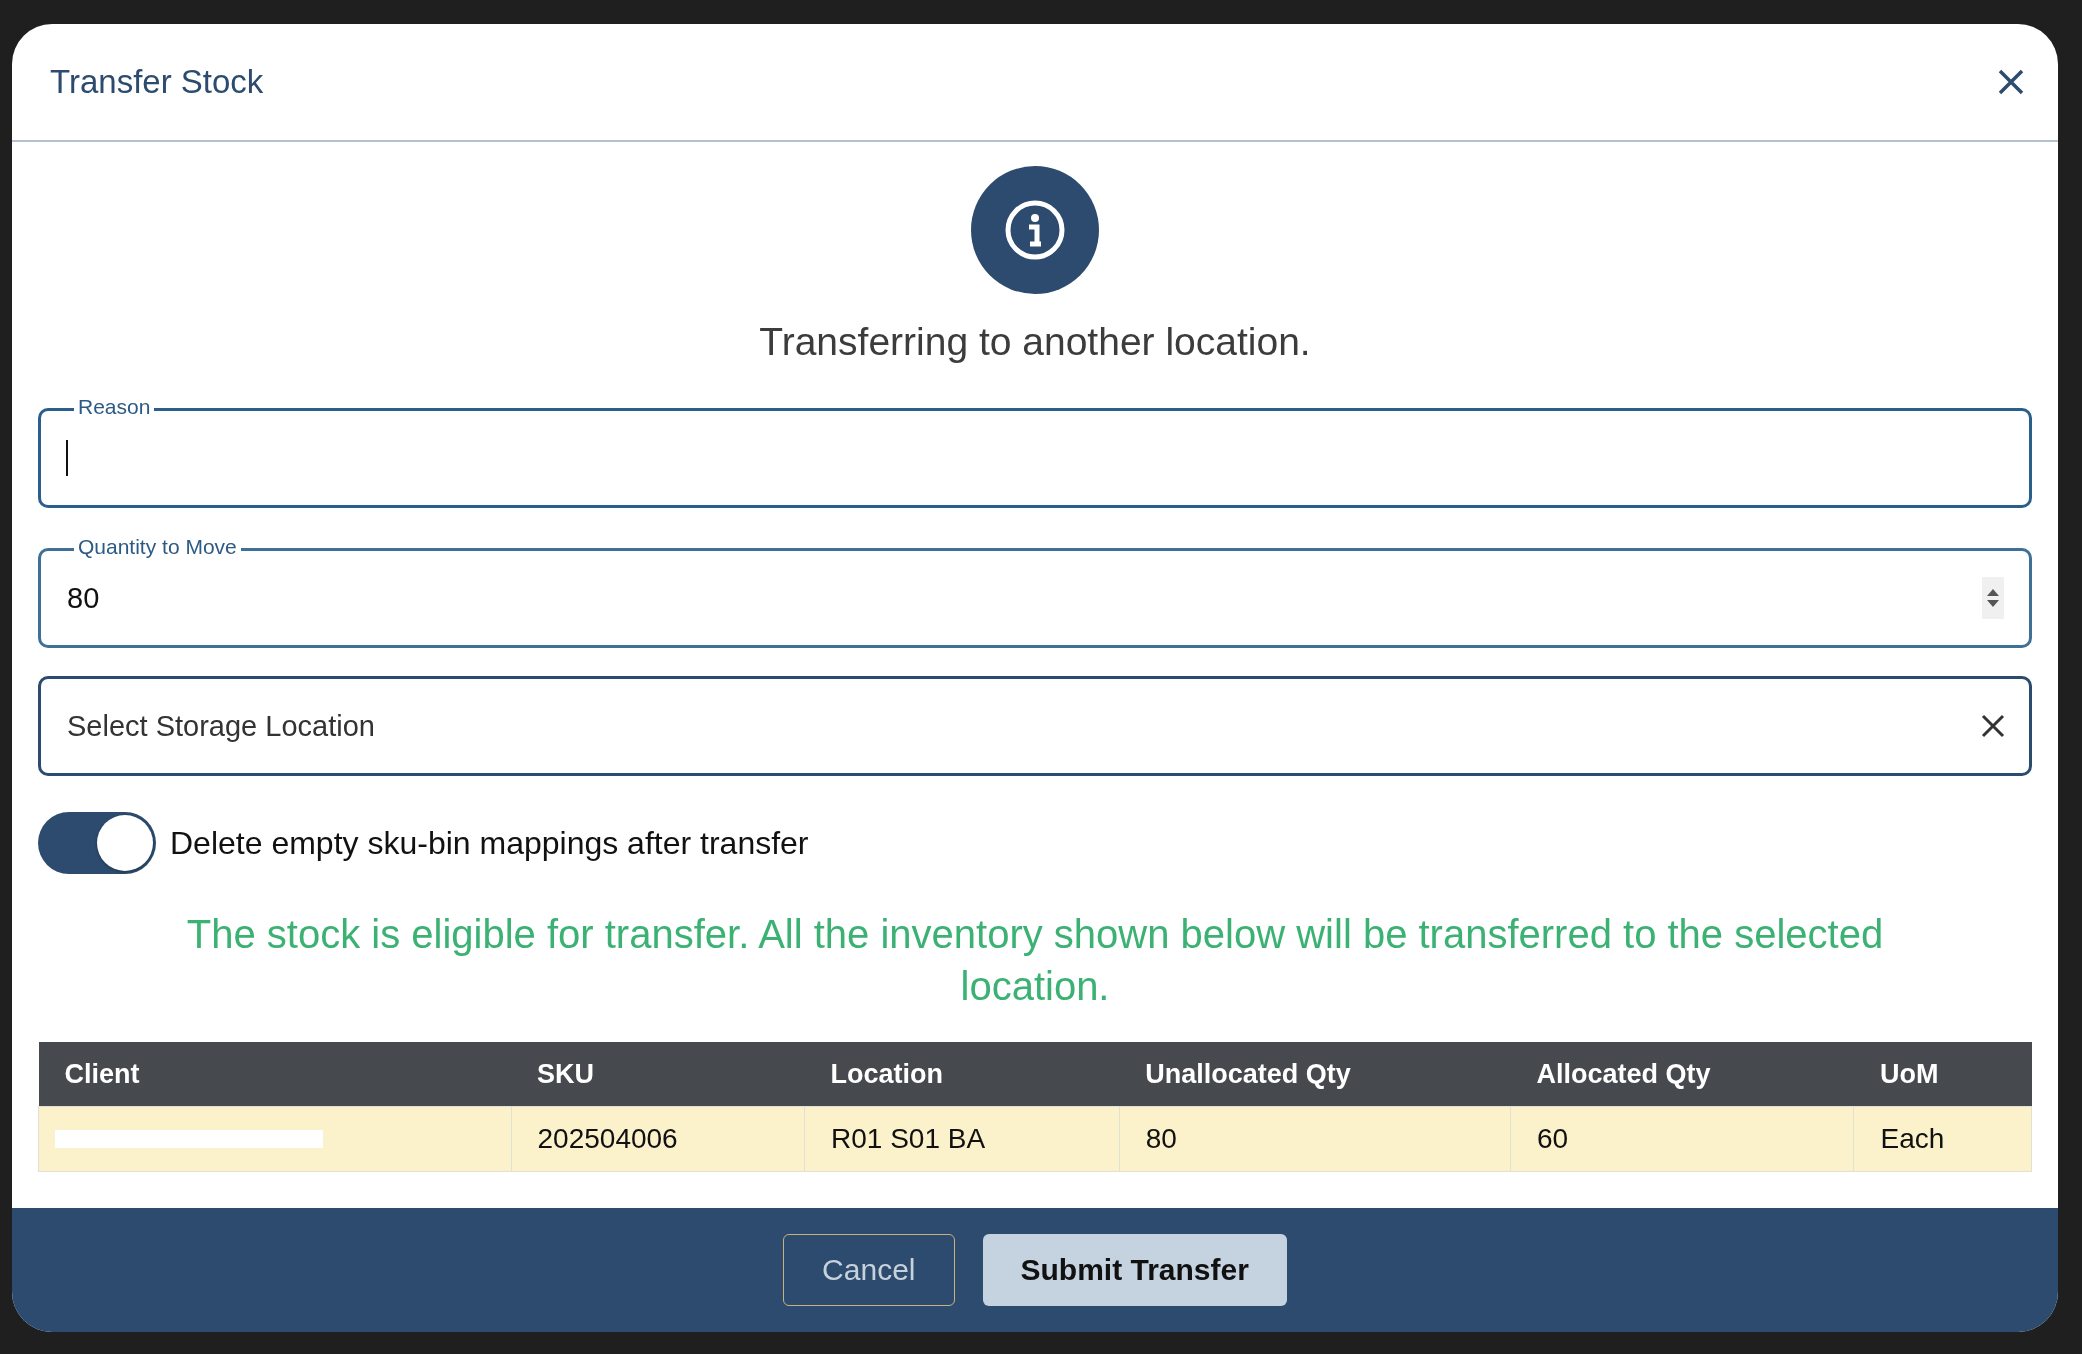 This screenshot has height=1354, width=2082. I want to click on column-header: UoM, so click(1942, 1074).